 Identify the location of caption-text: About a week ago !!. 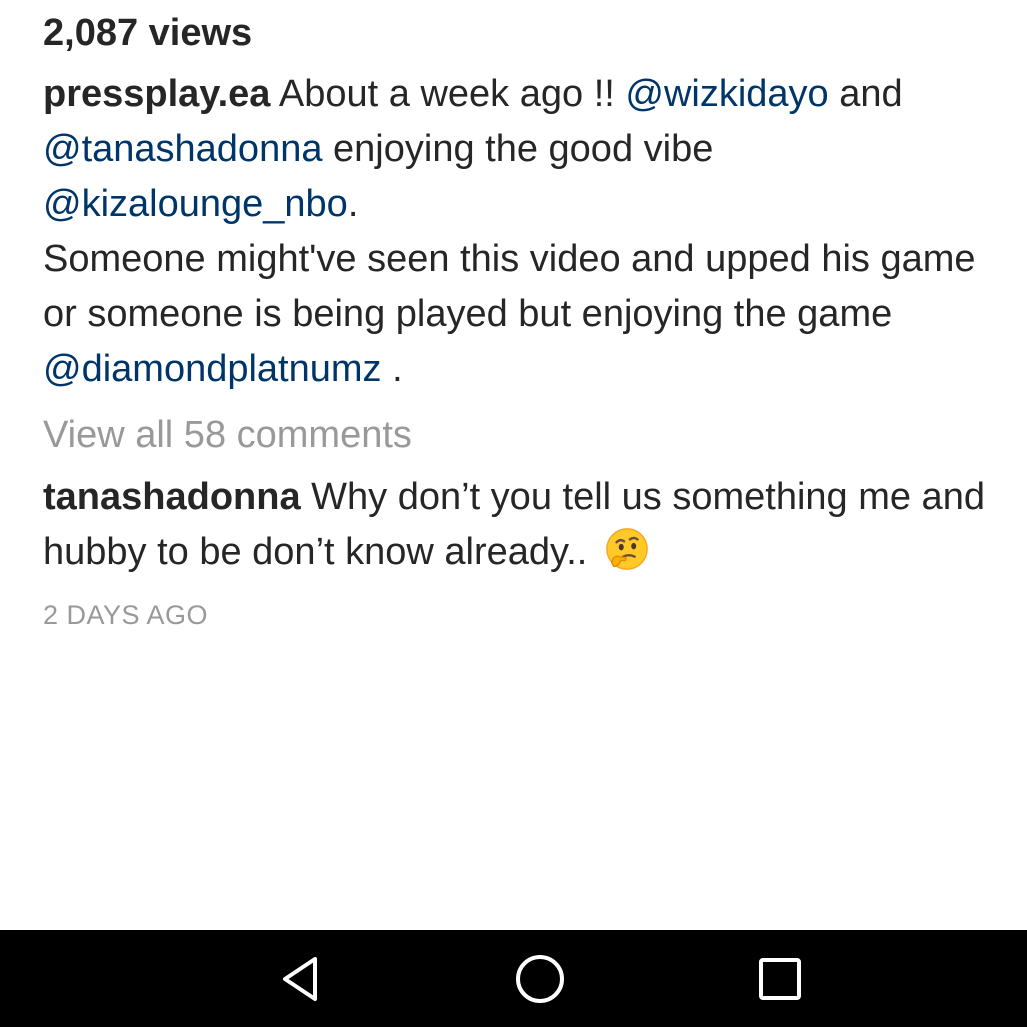
(448, 94).